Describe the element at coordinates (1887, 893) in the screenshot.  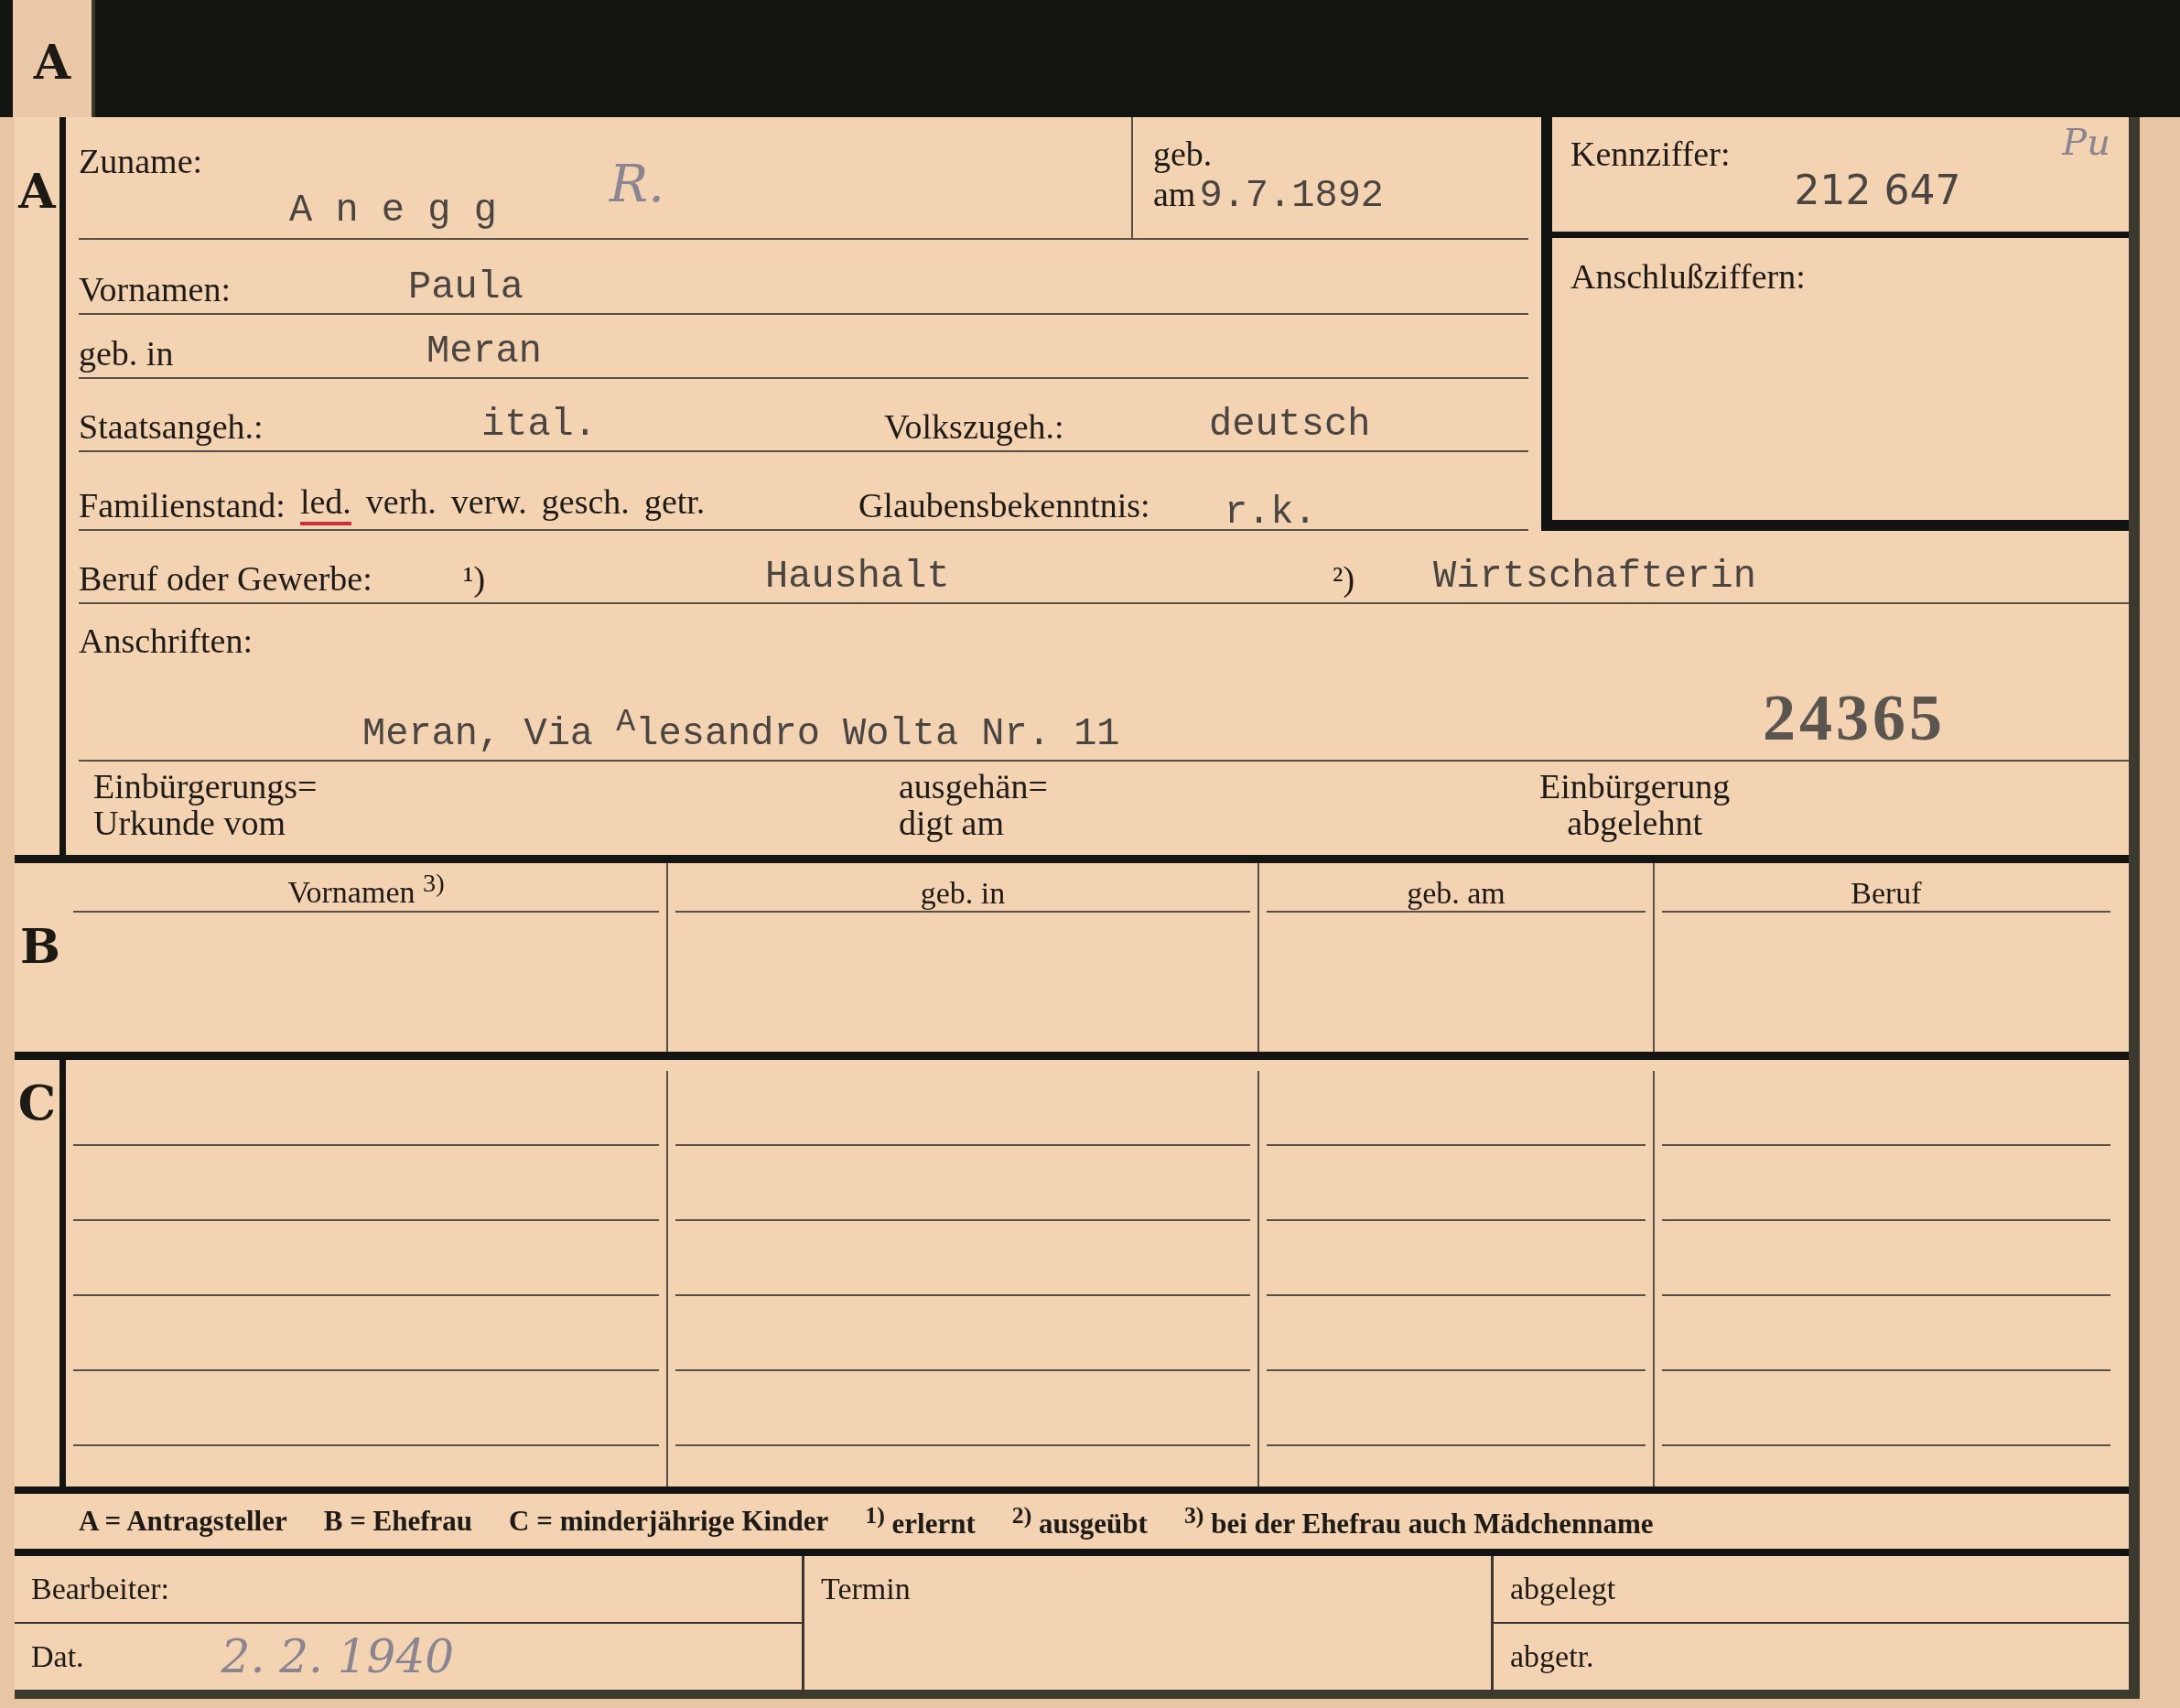
I see `column-header: Beruf` at that location.